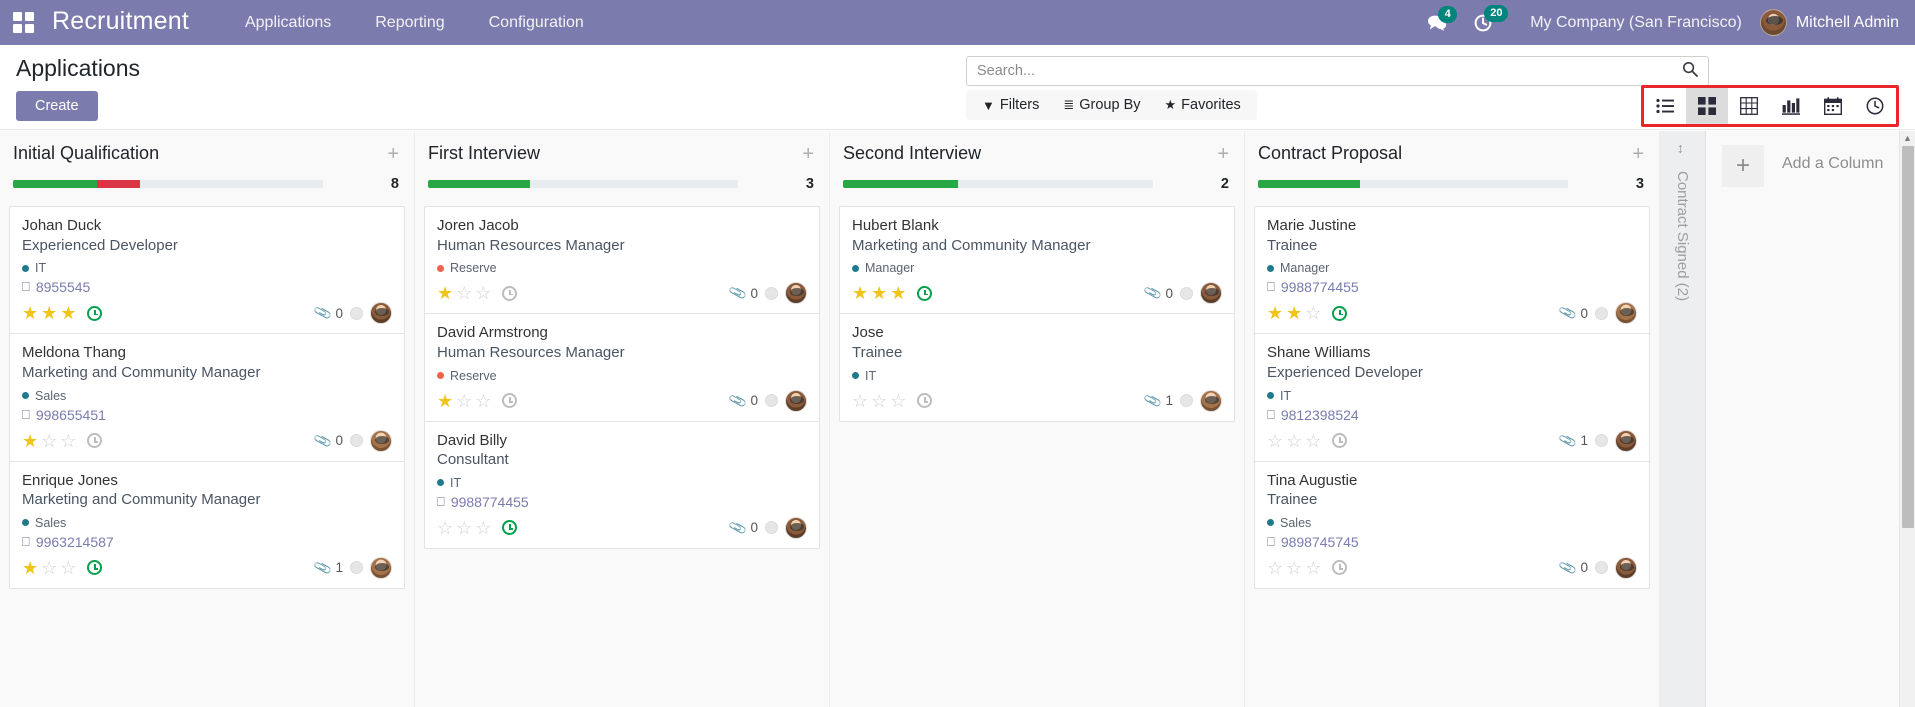 The image size is (1915, 707). I want to click on kanban-card: Jose Trainee IT ☆ ☆ ☆ 📎 1, so click(1037, 367).